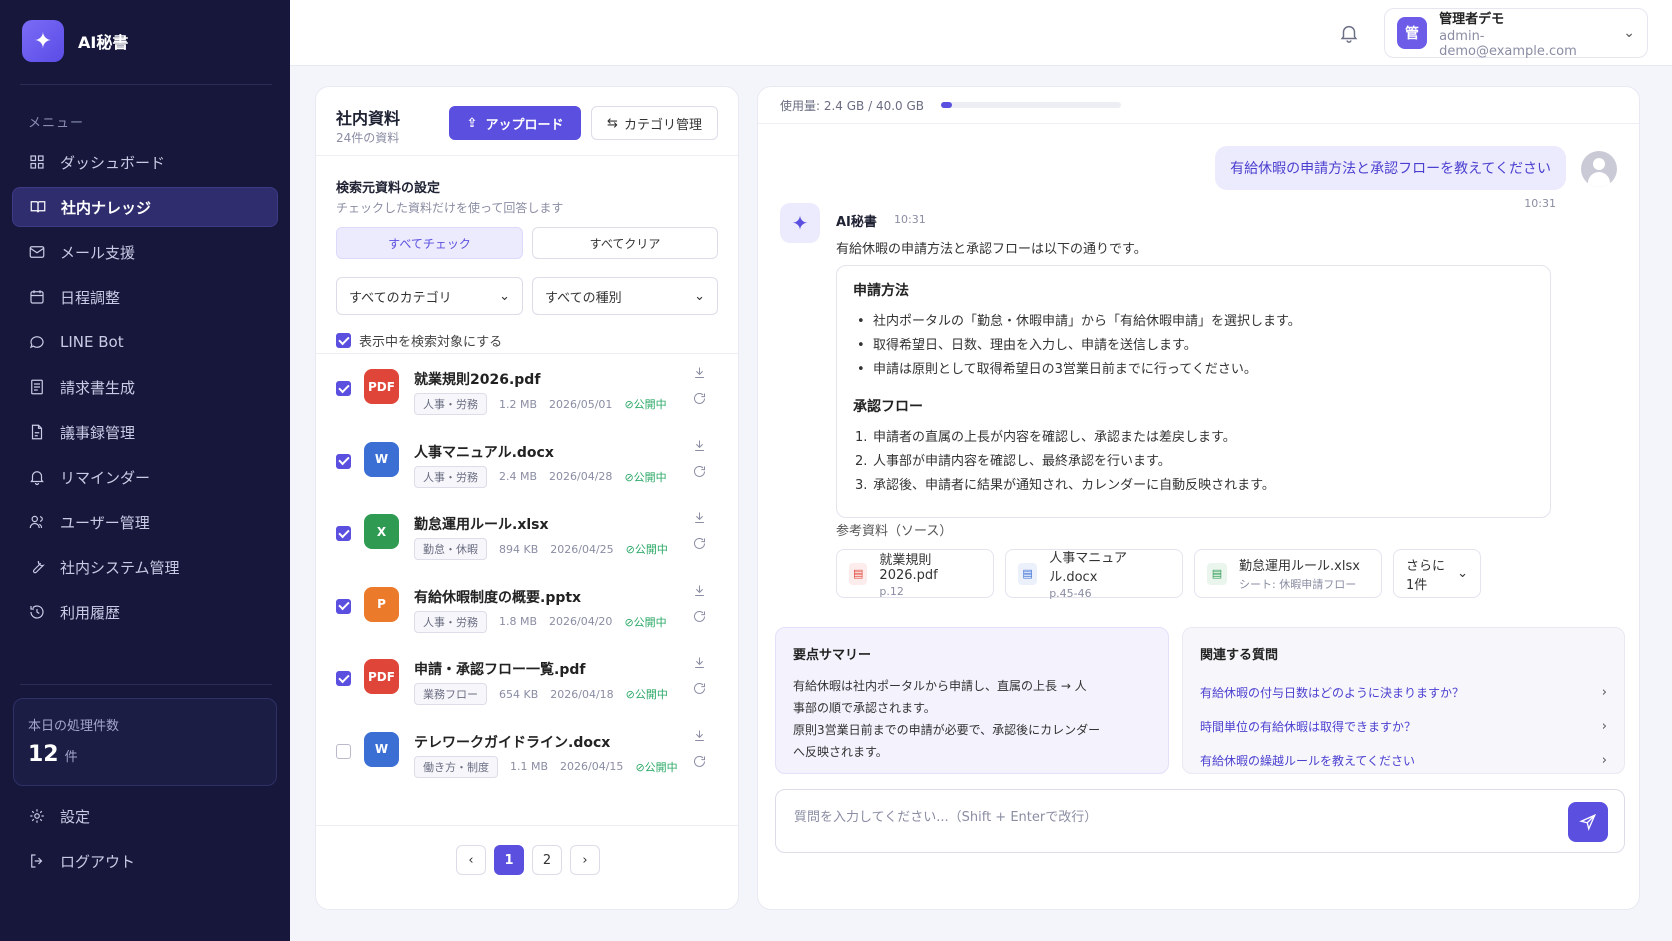  I want to click on sidebar-item-2: メール支援, so click(145, 252).